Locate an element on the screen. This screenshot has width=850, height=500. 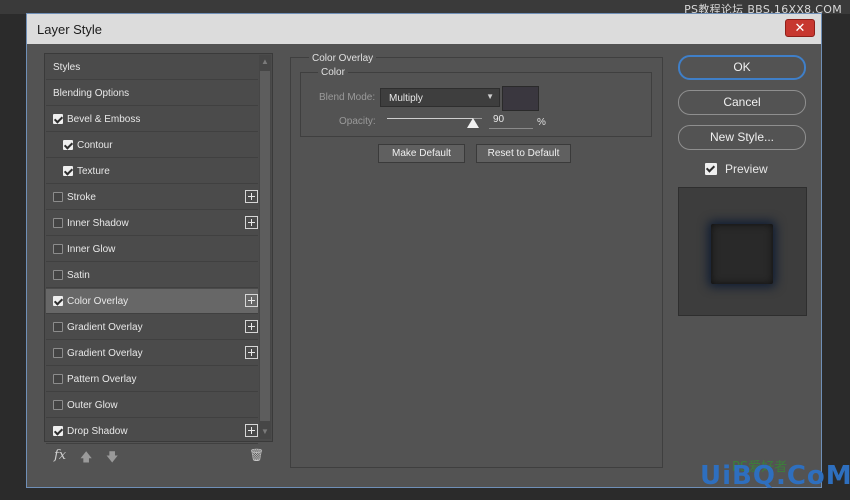
opacity-slider-thumb is located at coordinates (472, 123).